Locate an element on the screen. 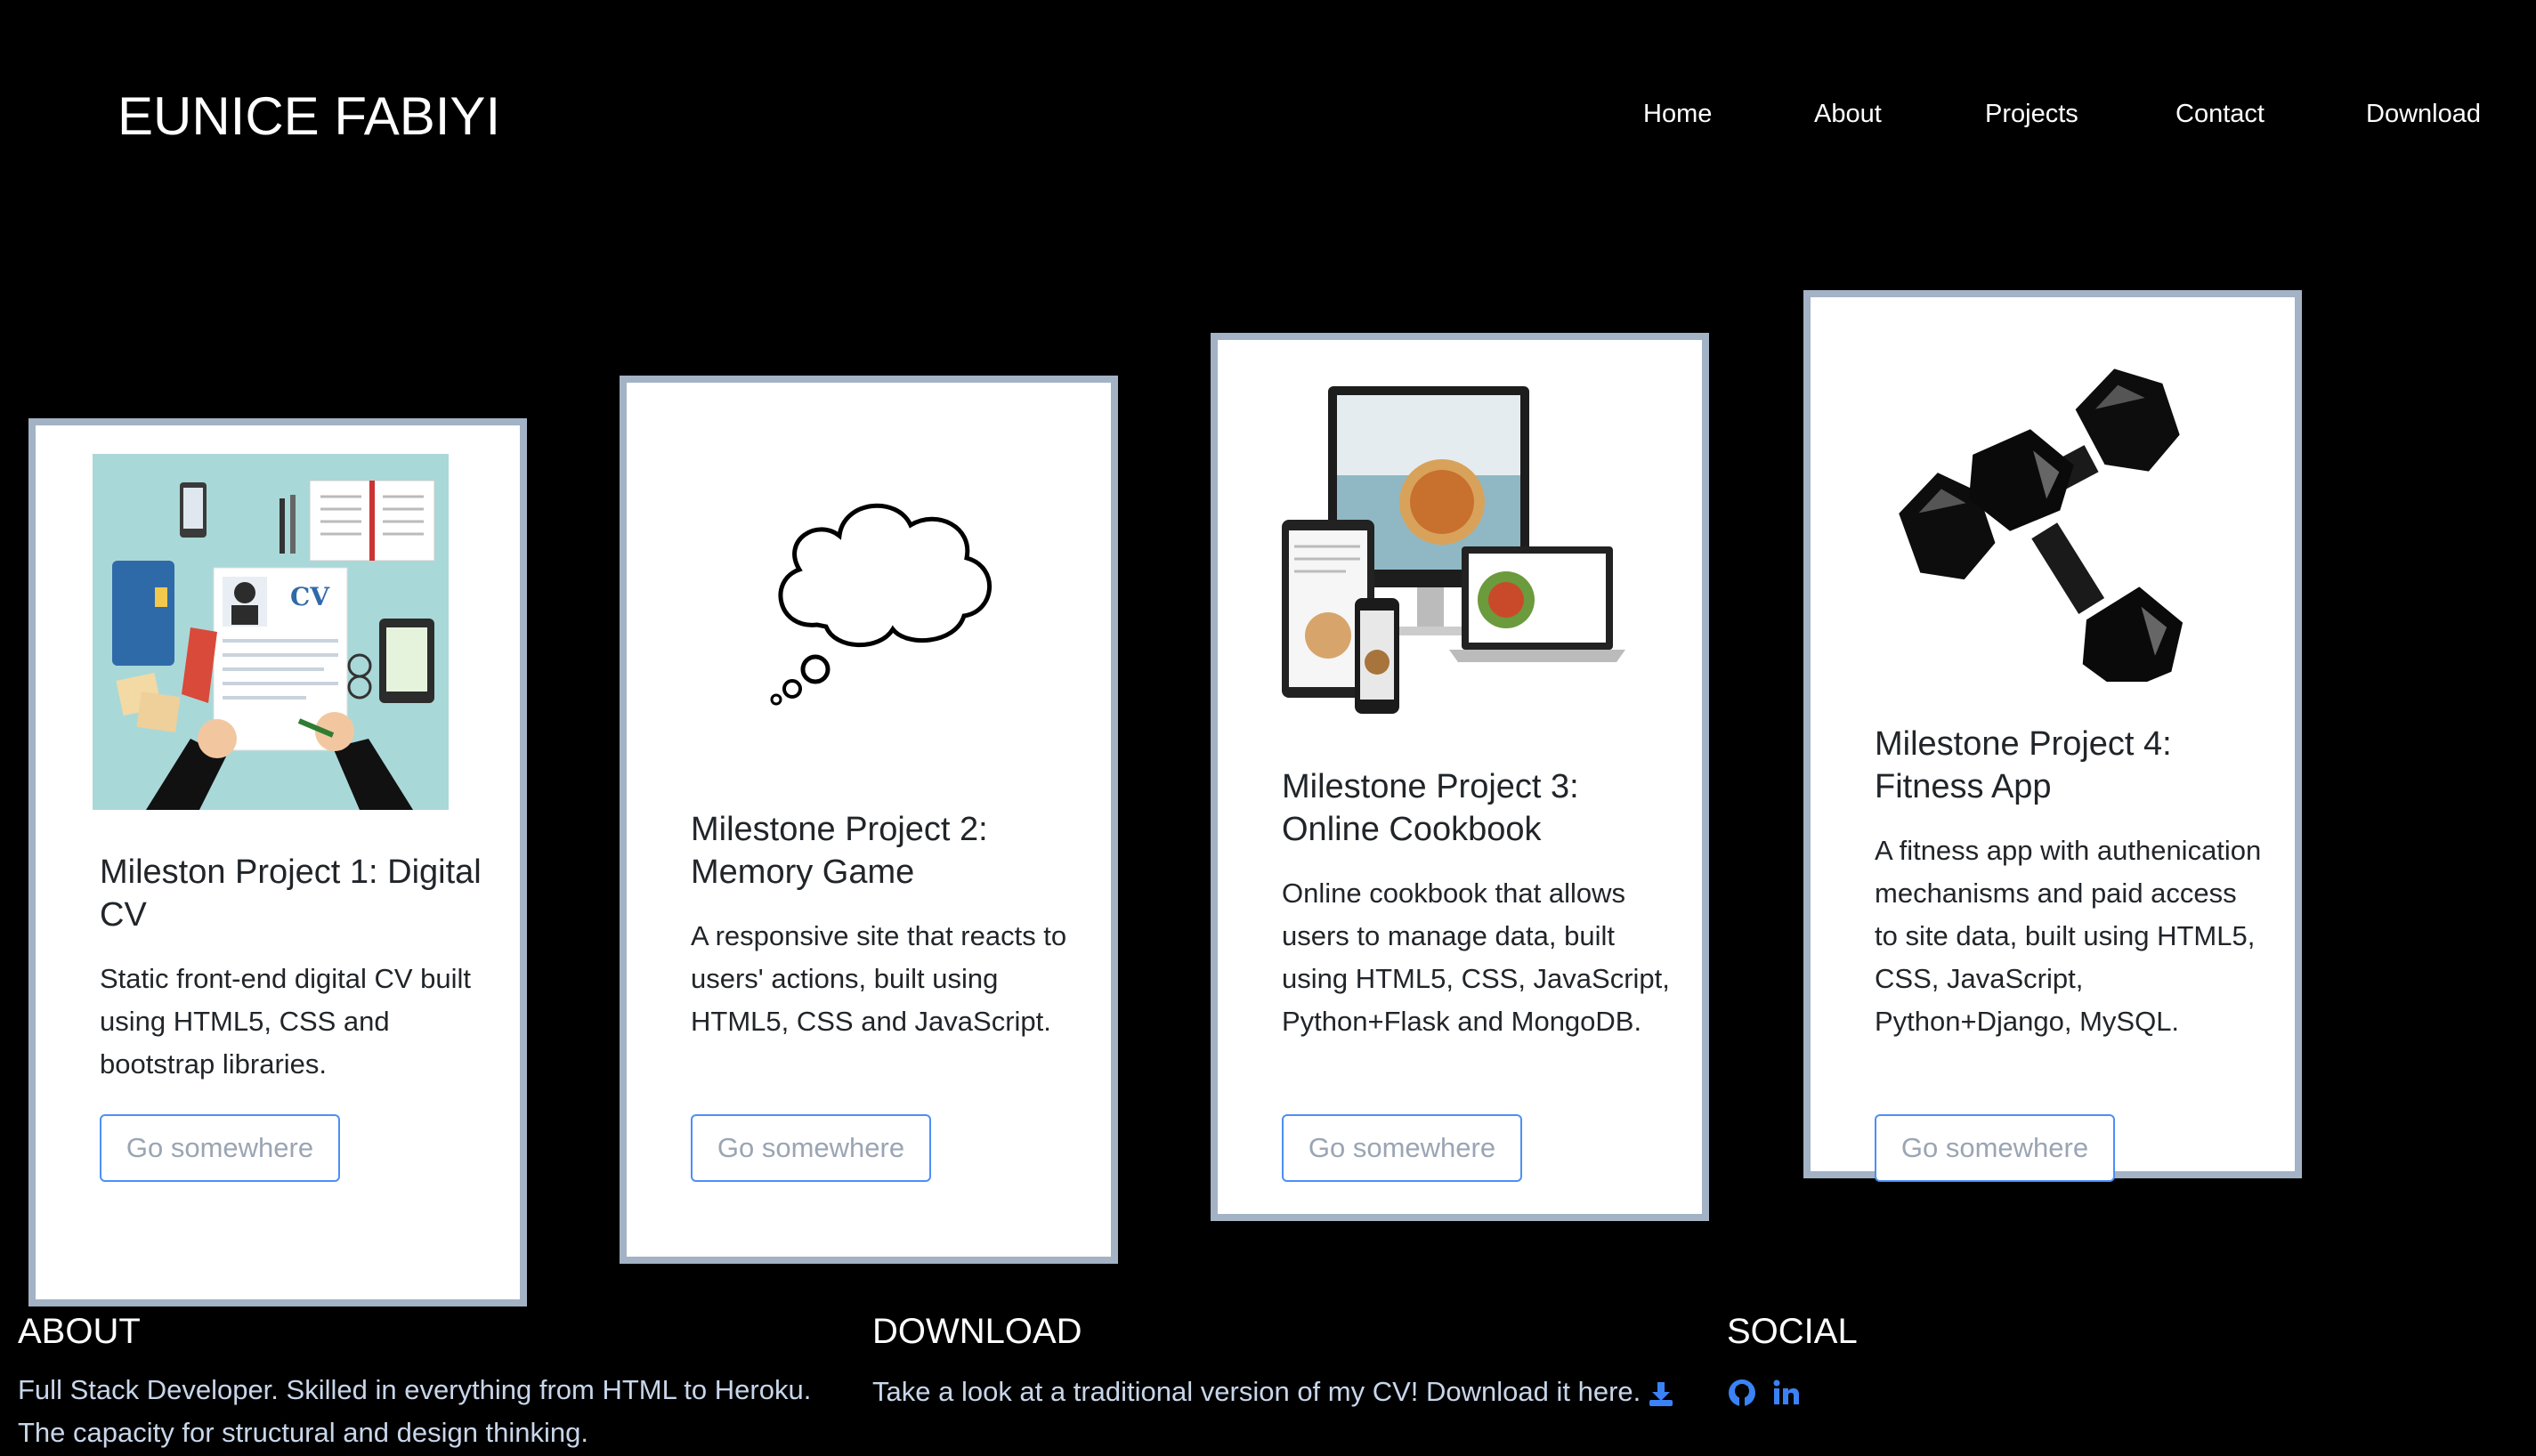  footer-about-heading: ABOUT is located at coordinates (79, 1331).